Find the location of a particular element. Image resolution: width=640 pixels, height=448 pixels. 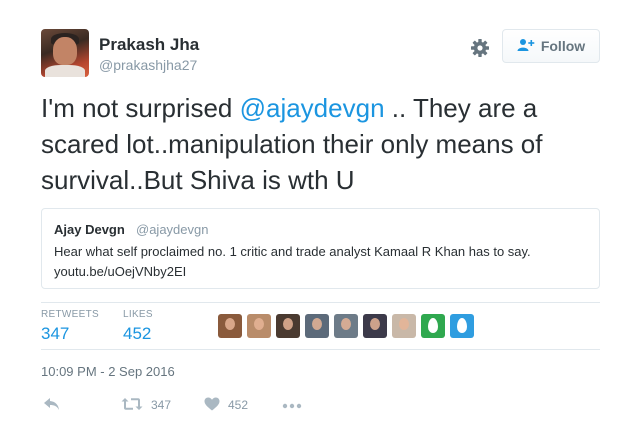

avatar-face is located at coordinates (65, 51).